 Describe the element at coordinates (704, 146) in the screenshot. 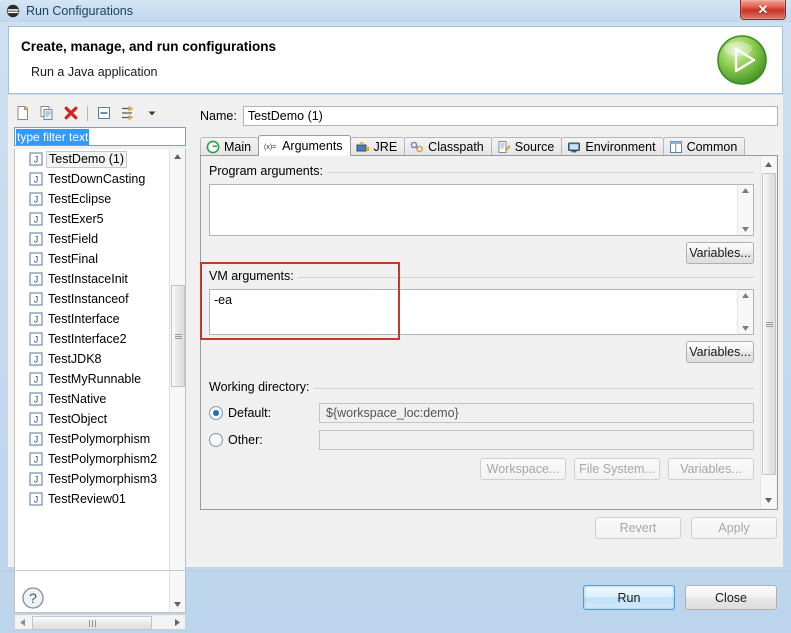

I see `tab-common: Common` at that location.